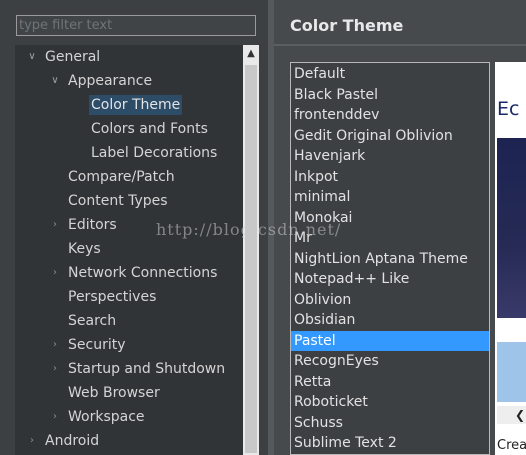 The width and height of the screenshot is (526, 455). Describe the element at coordinates (511, 445) in the screenshot. I see `preview-caption: Crea` at that location.